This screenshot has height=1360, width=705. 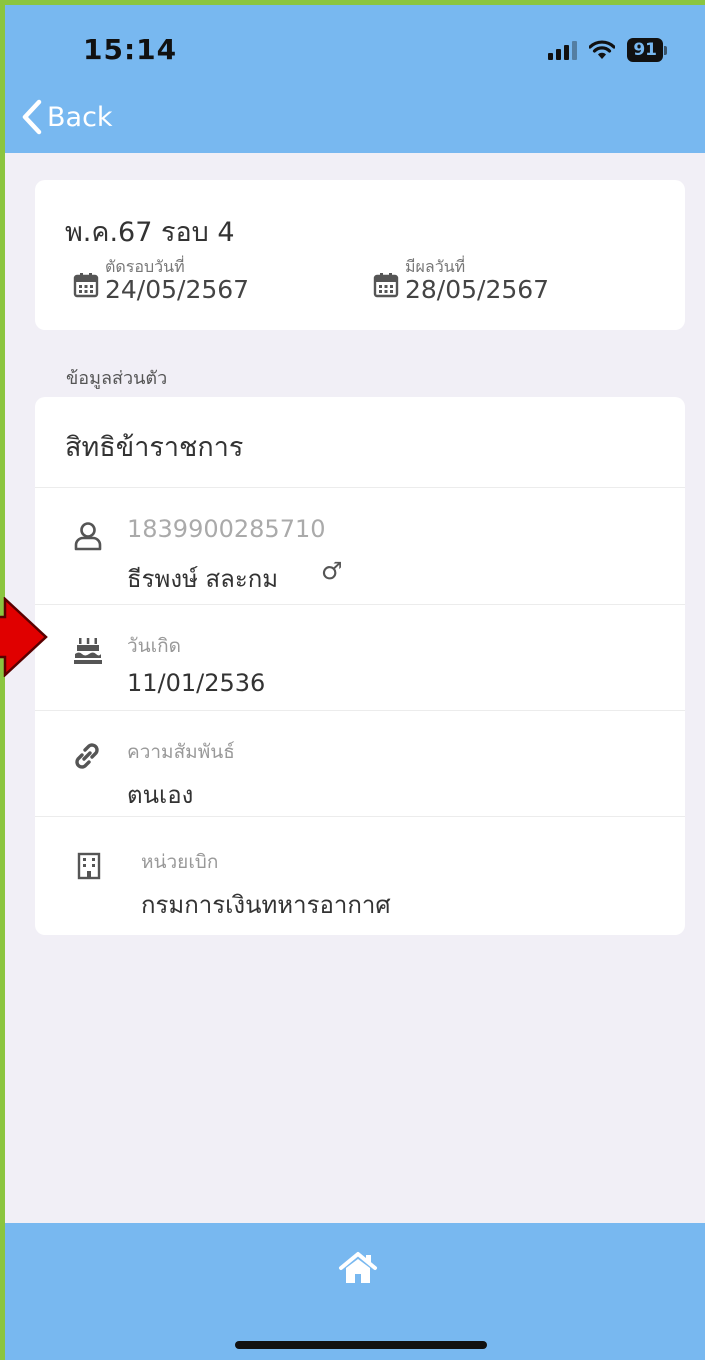 I want to click on status-icons: 91, so click(x=607, y=50).